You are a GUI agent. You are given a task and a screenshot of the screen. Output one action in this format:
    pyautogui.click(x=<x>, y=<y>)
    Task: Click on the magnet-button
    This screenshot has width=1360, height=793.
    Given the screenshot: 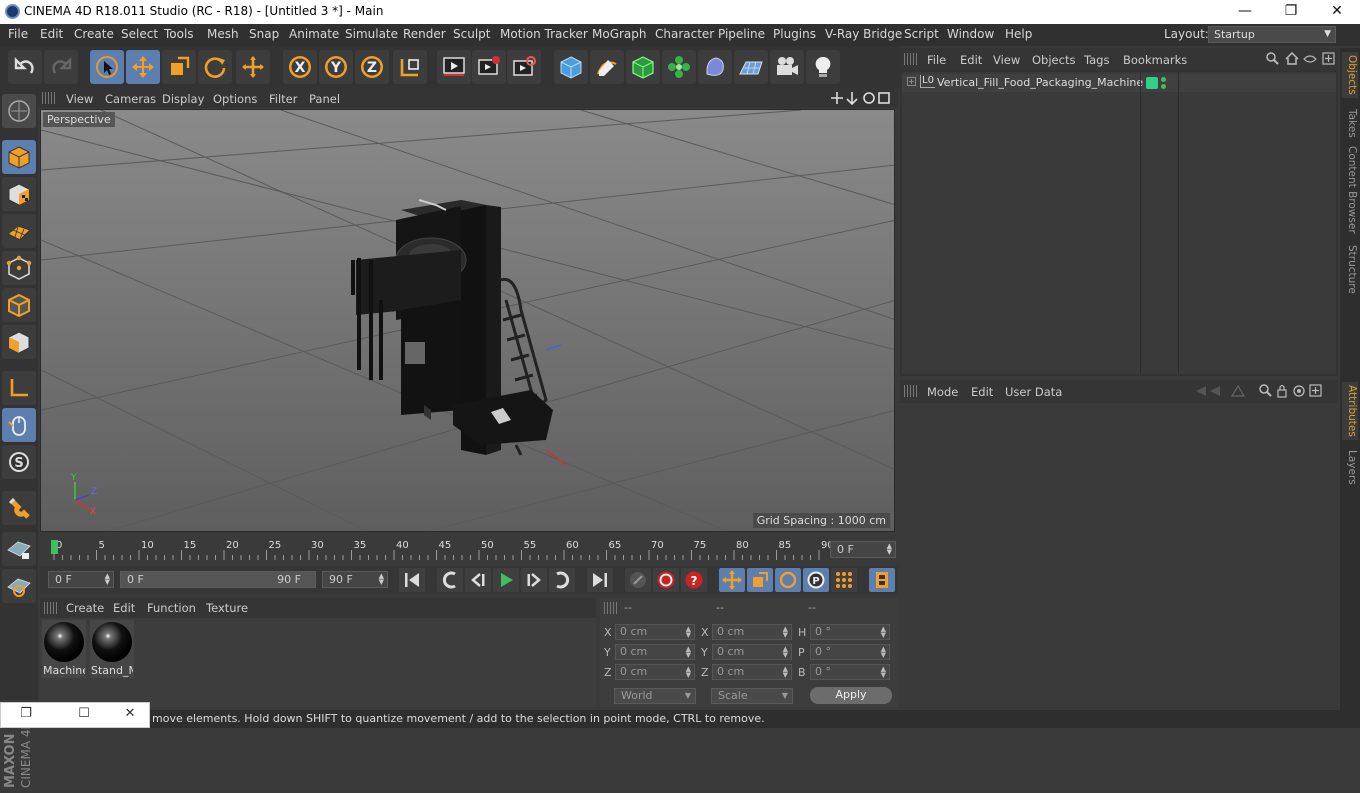 What is the action you would take?
    pyautogui.click(x=19, y=508)
    